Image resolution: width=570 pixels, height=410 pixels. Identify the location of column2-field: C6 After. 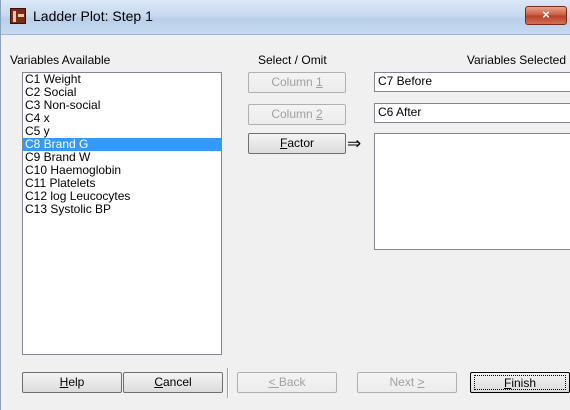
(472, 113).